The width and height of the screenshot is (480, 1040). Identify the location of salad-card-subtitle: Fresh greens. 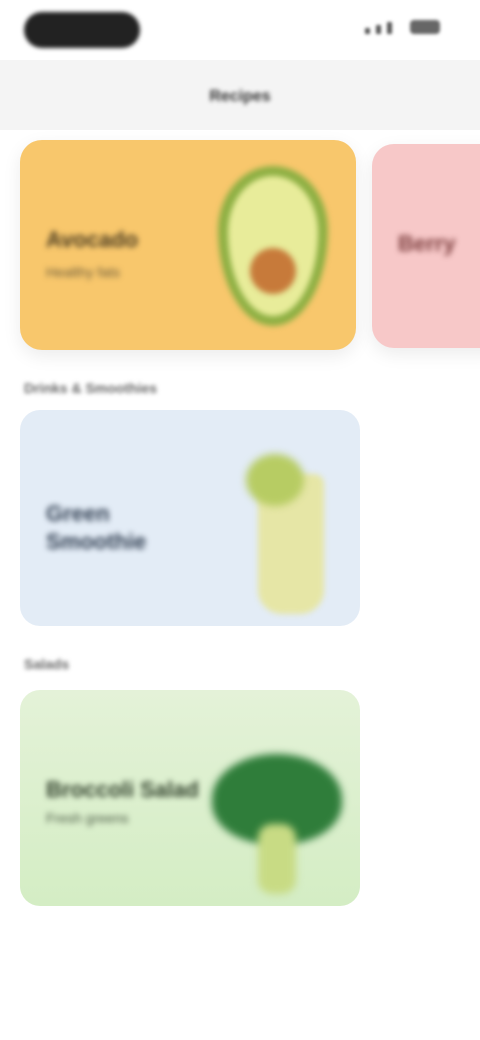
(87, 818).